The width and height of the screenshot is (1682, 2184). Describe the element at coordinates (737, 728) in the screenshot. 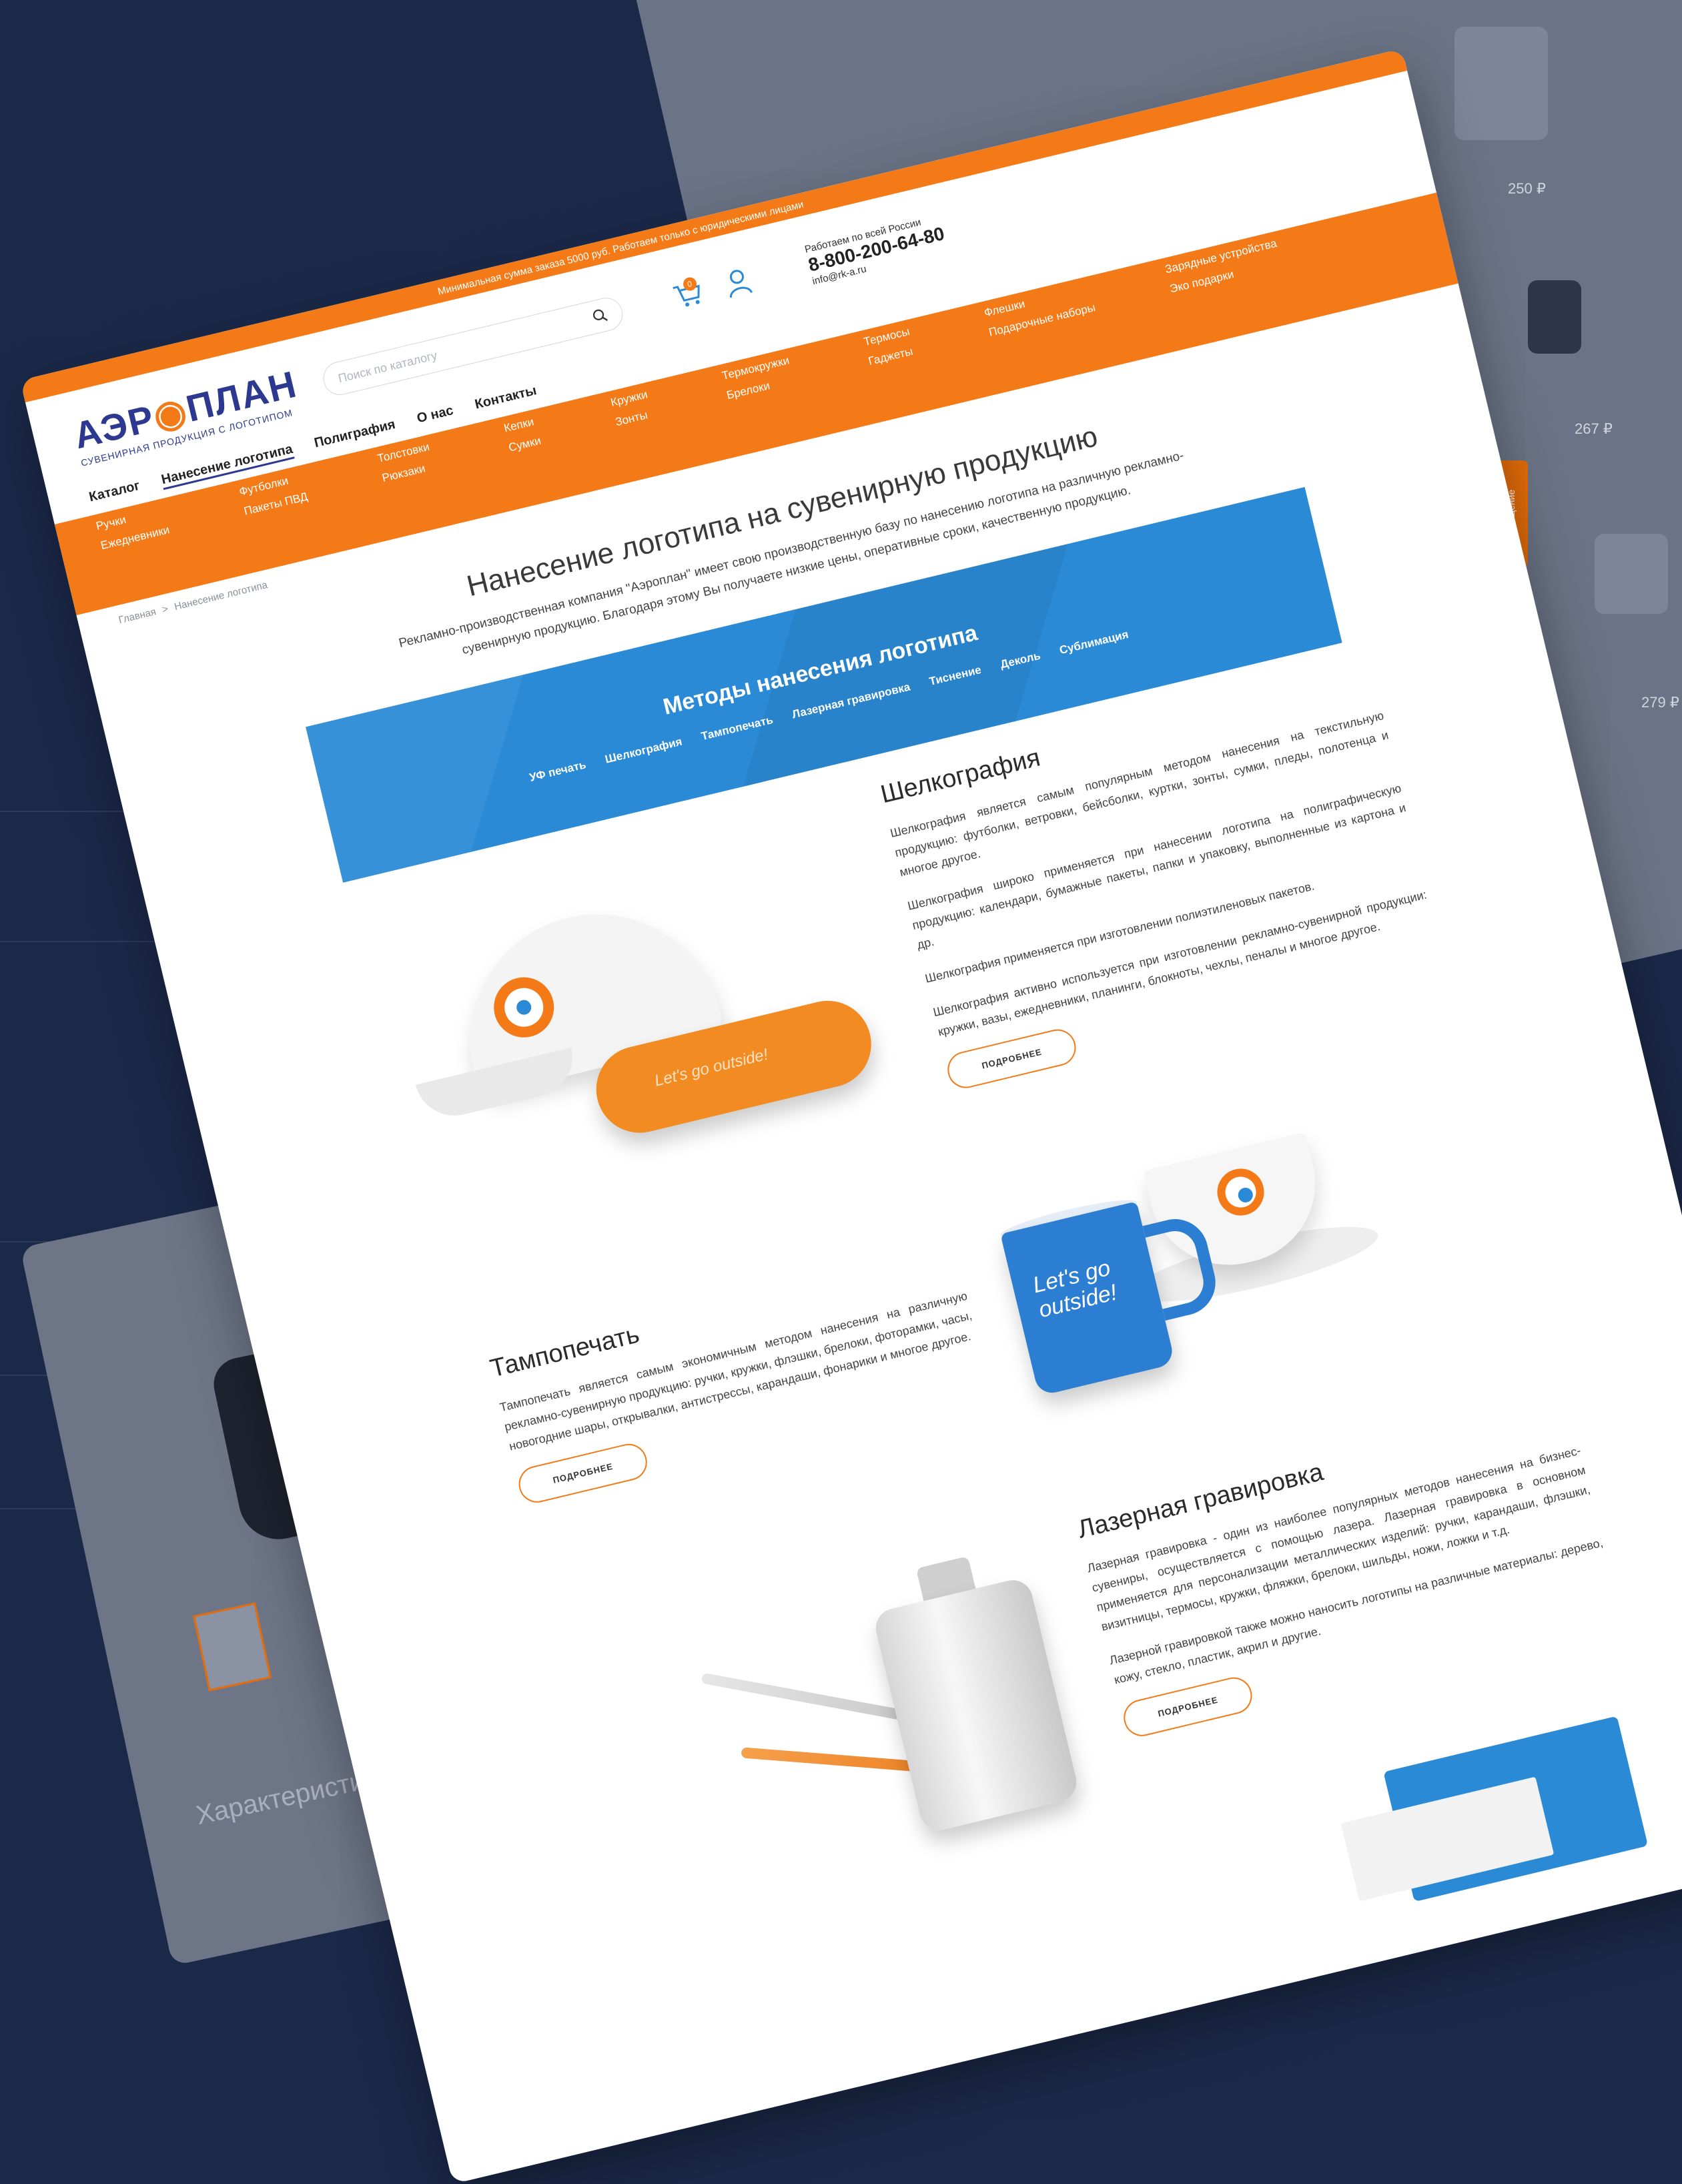

I see `method-link-pad: Тампопечать` at that location.